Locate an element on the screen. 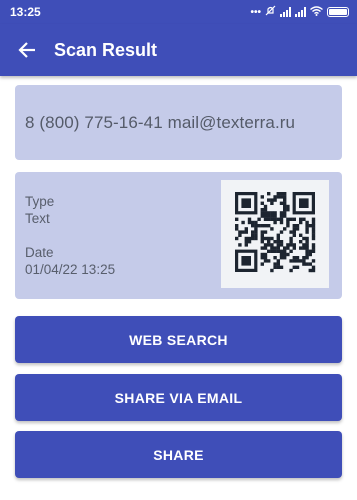  status-time: 13:25 is located at coordinates (25, 12).